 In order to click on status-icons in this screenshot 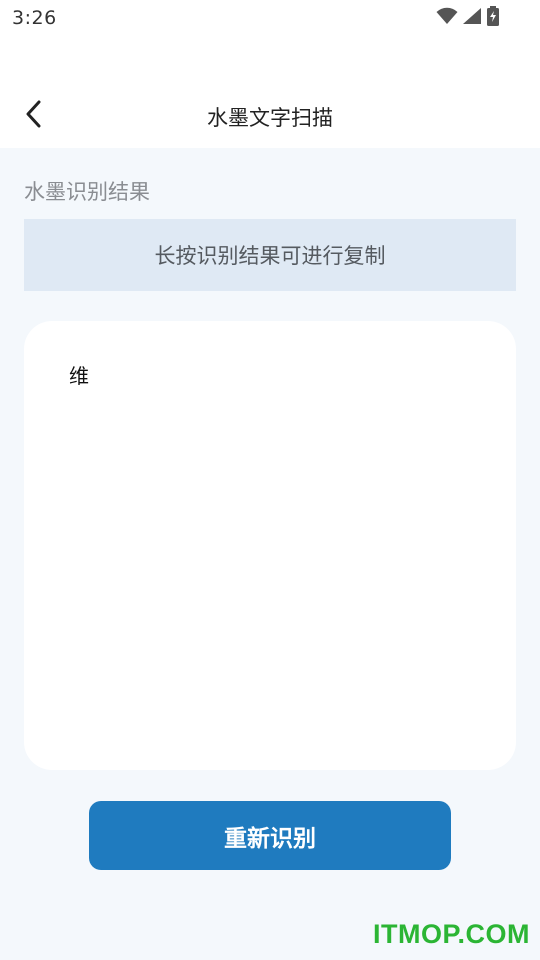, I will do `click(468, 18)`.